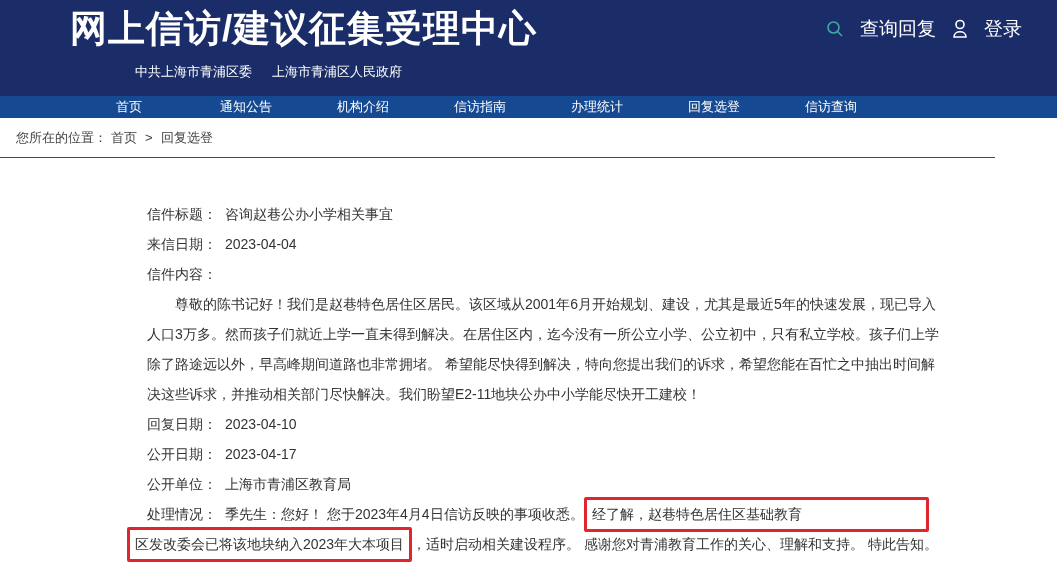 Image resolution: width=1057 pixels, height=563 pixels. Describe the element at coordinates (182, 214) in the screenshot. I see `field-label: 信件标题：` at that location.